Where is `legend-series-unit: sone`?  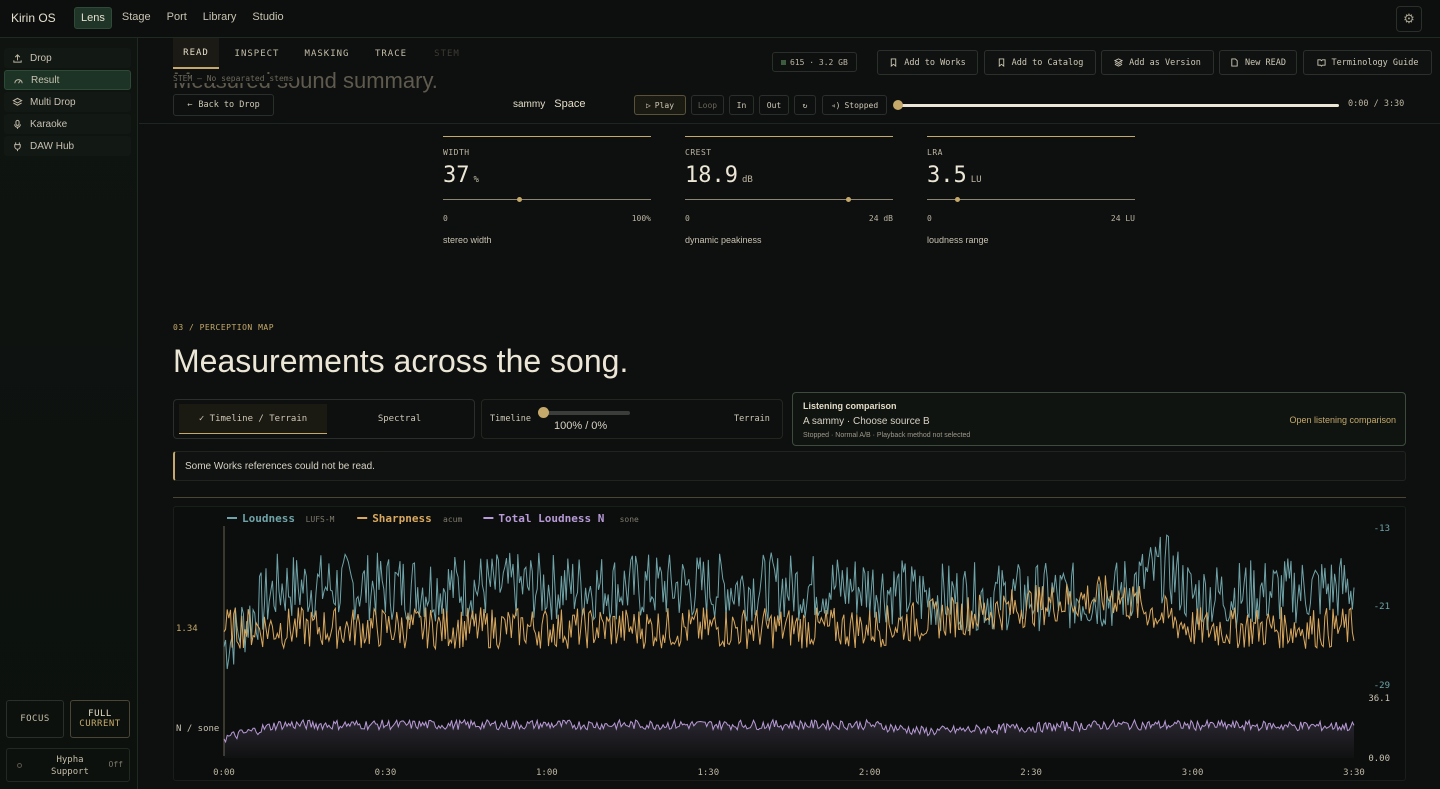 legend-series-unit: sone is located at coordinates (629, 519).